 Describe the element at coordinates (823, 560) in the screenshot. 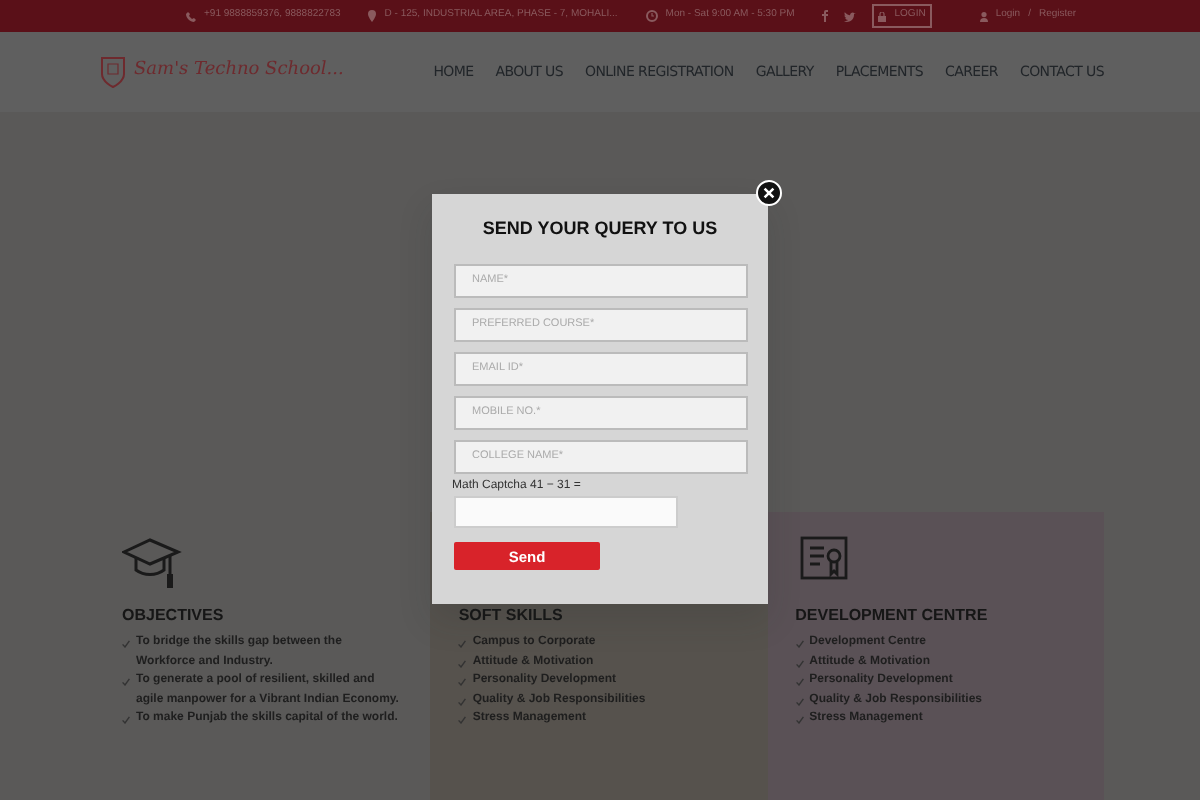

I see `certificate-icon` at that location.